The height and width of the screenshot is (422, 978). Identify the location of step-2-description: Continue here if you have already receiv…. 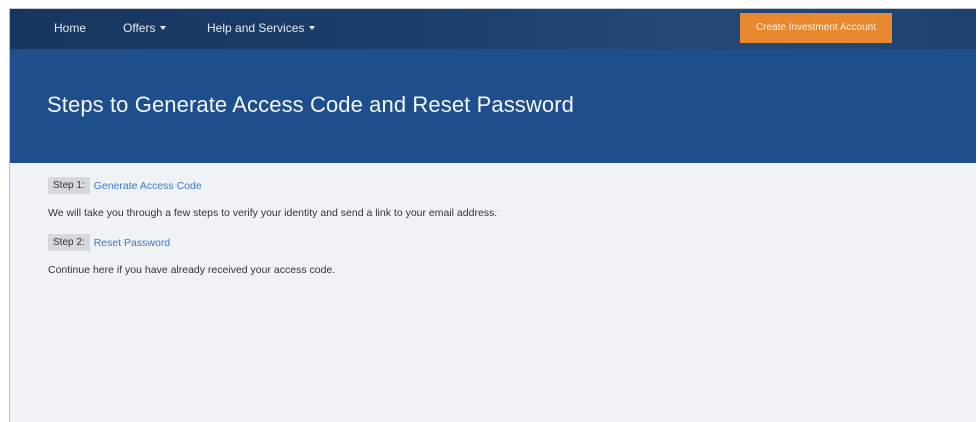
(192, 270).